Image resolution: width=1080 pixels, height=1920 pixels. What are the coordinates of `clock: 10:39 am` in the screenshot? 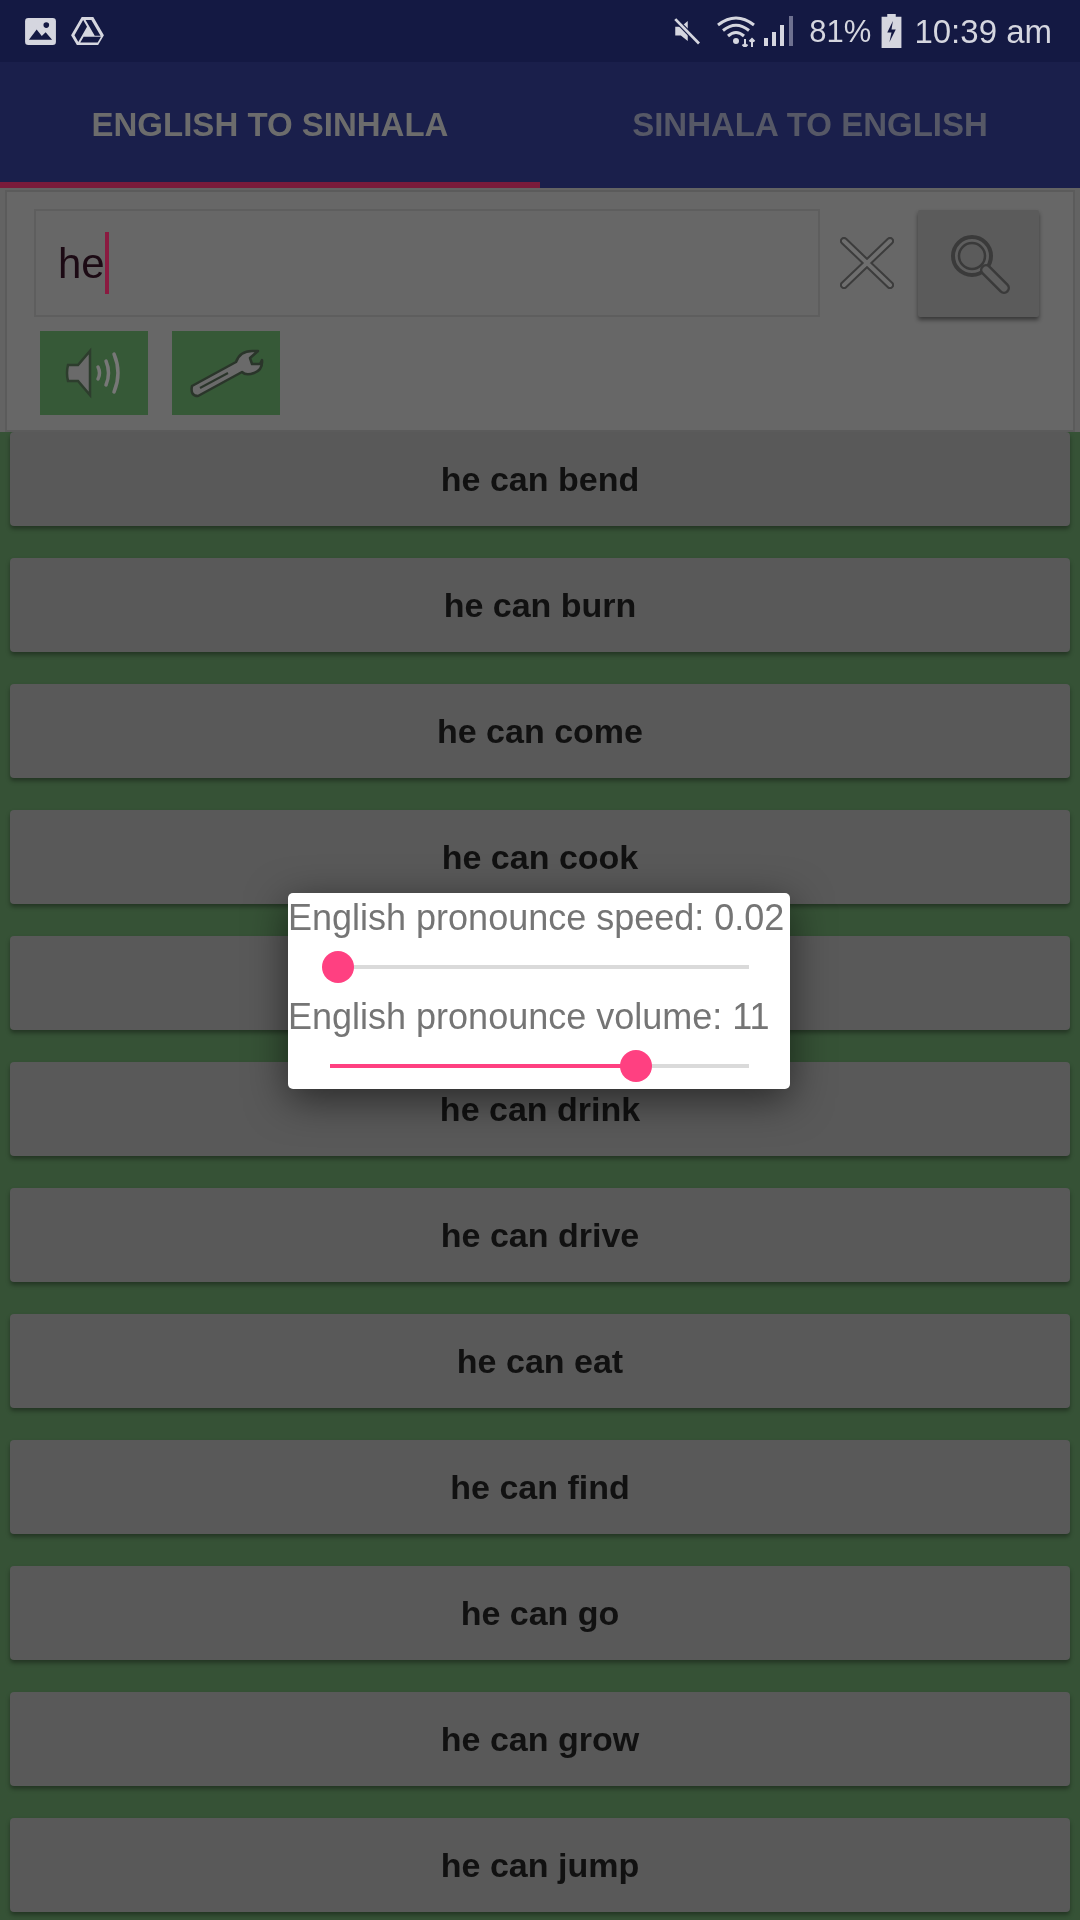 It's located at (983, 31).